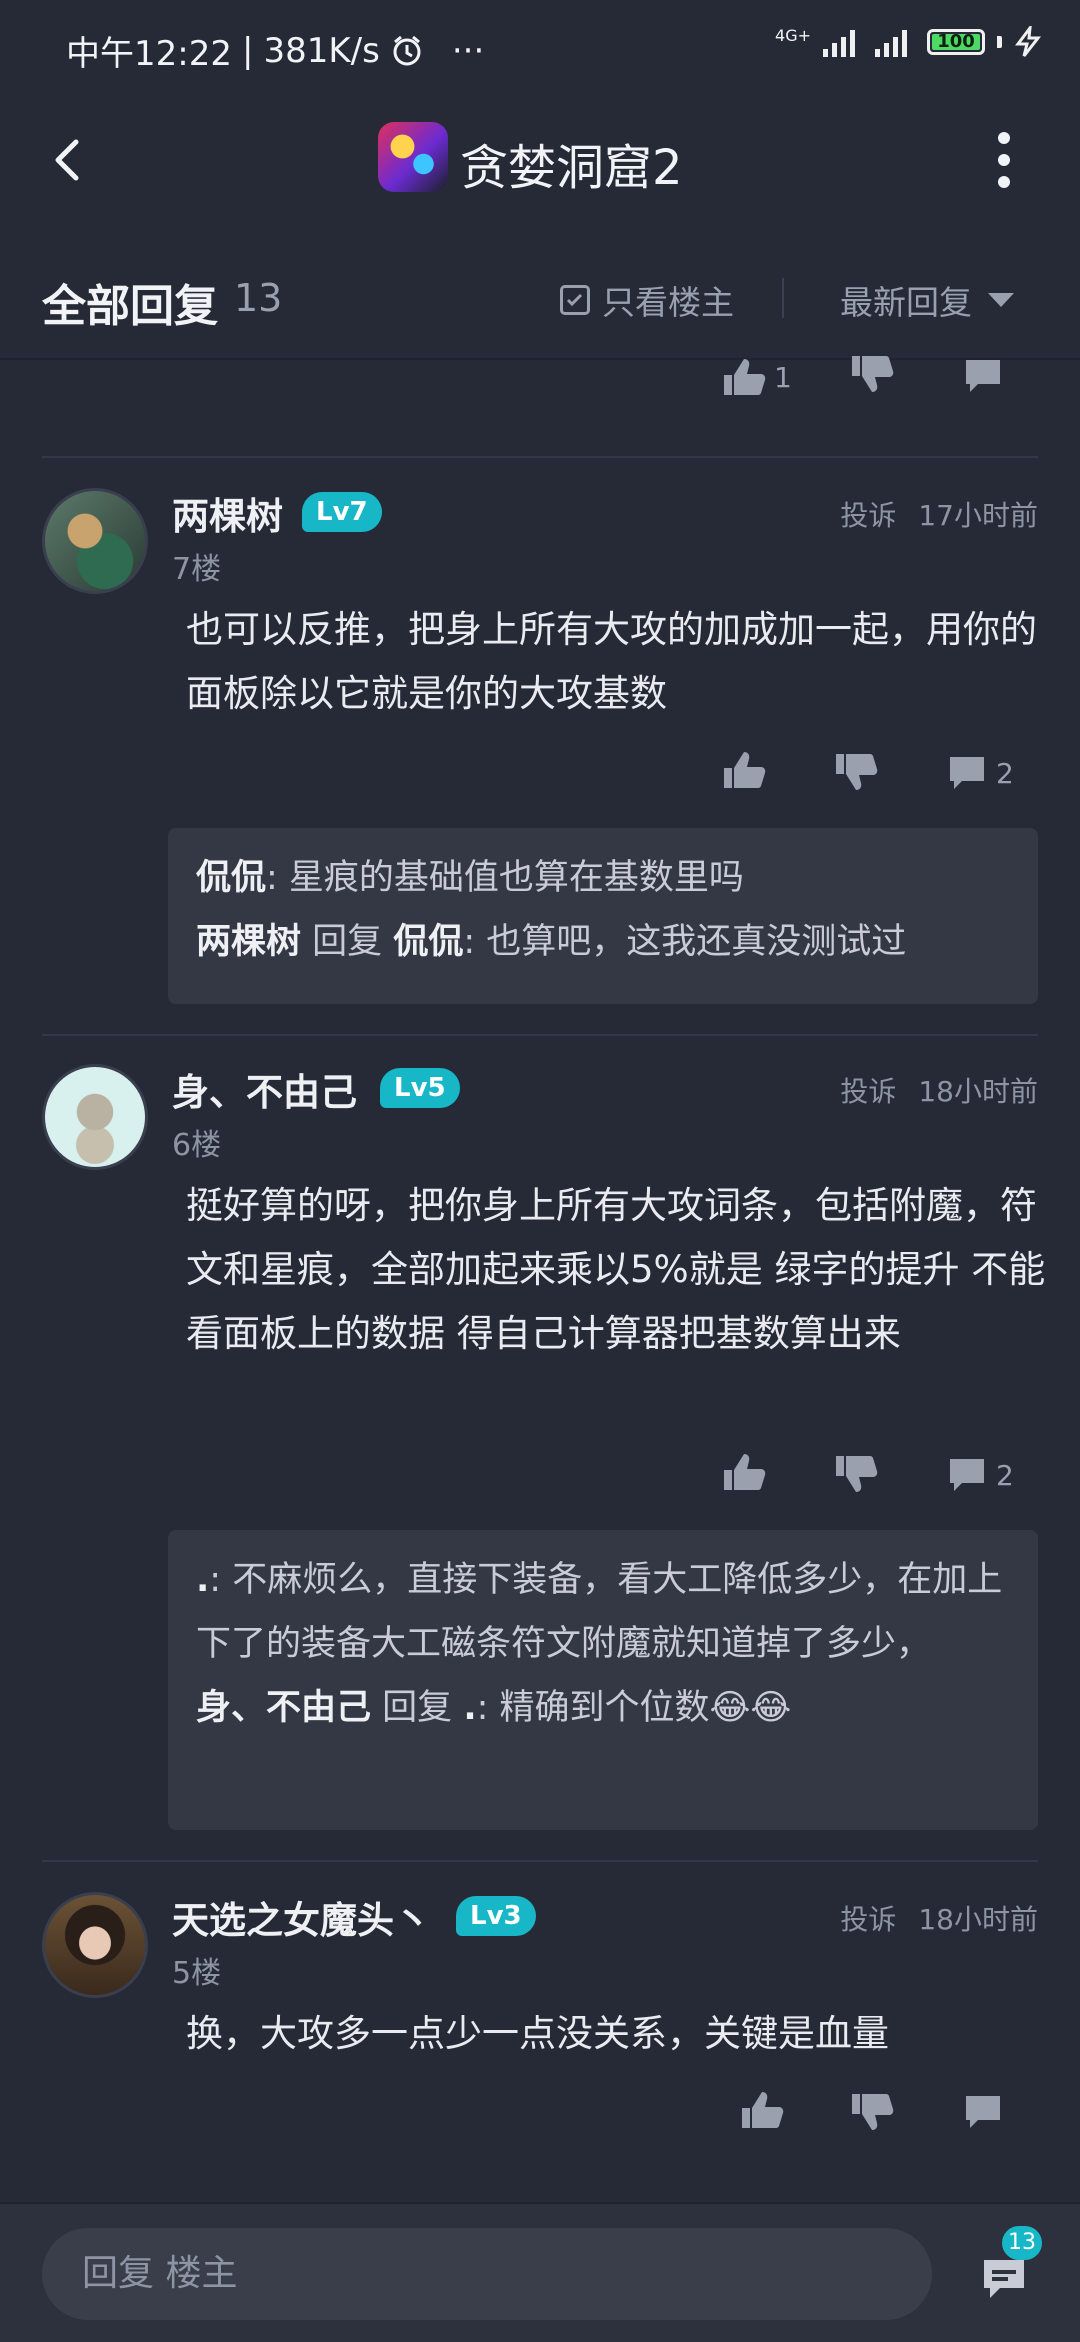 This screenshot has width=1080, height=2342. I want to click on sort-dropdown: 最新回复, so click(927, 300).